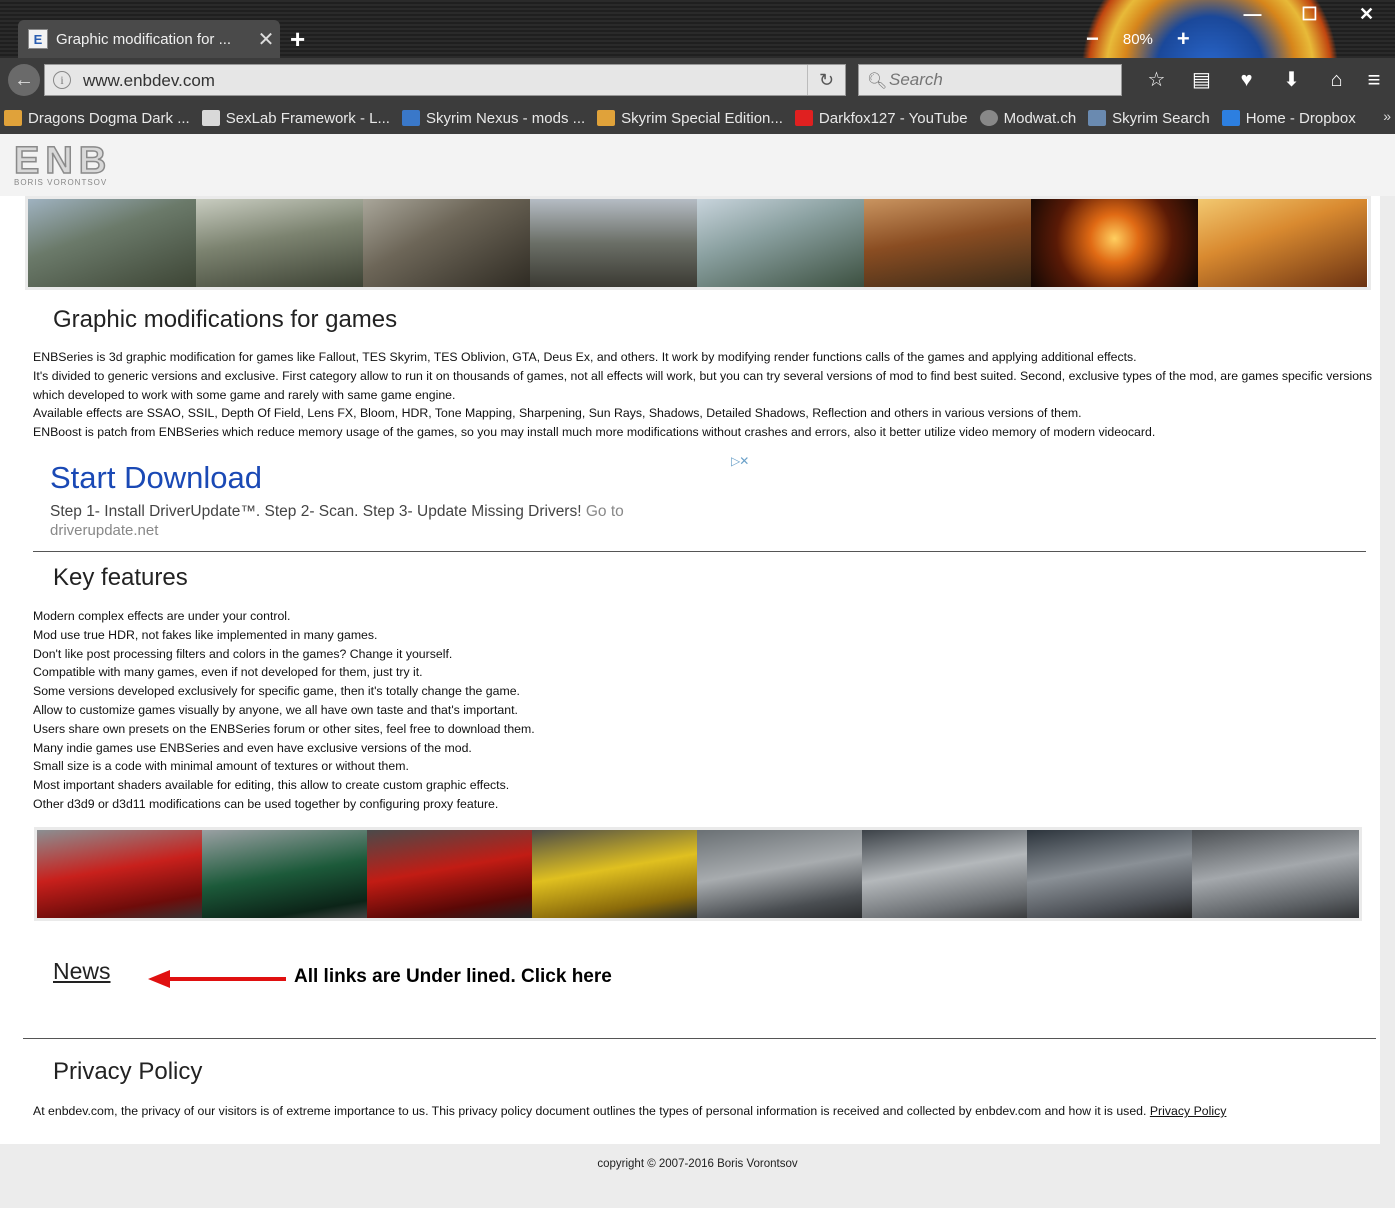  What do you see at coordinates (445, 80) in the screenshot?
I see `address-bar: i www.enbdev.com ↻` at bounding box center [445, 80].